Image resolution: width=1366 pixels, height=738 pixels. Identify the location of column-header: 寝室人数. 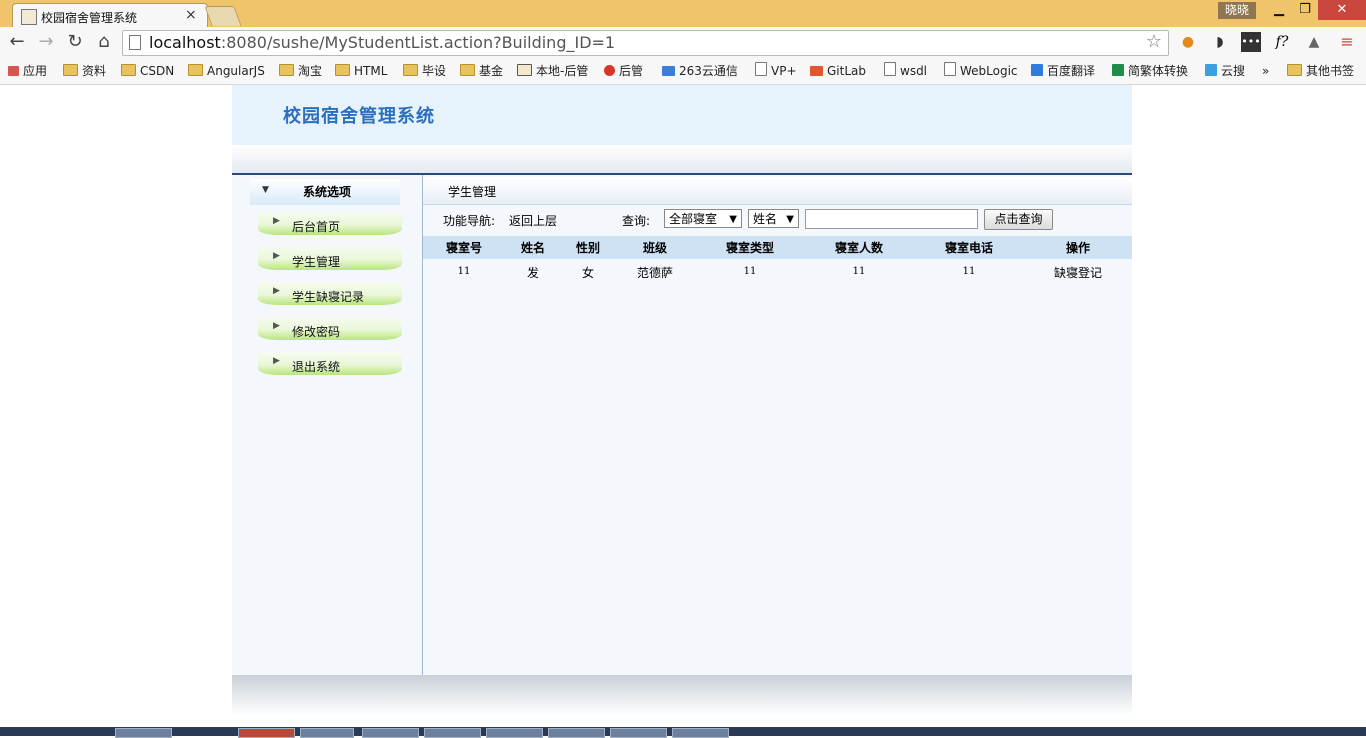
(859, 248).